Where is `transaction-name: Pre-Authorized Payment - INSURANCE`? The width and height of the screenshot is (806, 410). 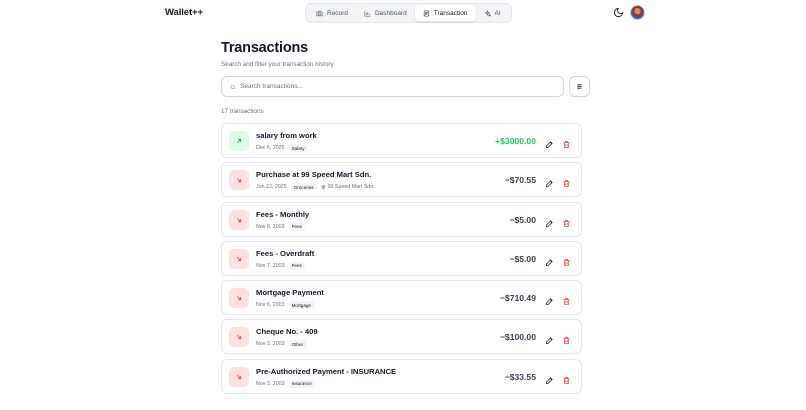
transaction-name: Pre-Authorized Payment - INSURANCE is located at coordinates (326, 371).